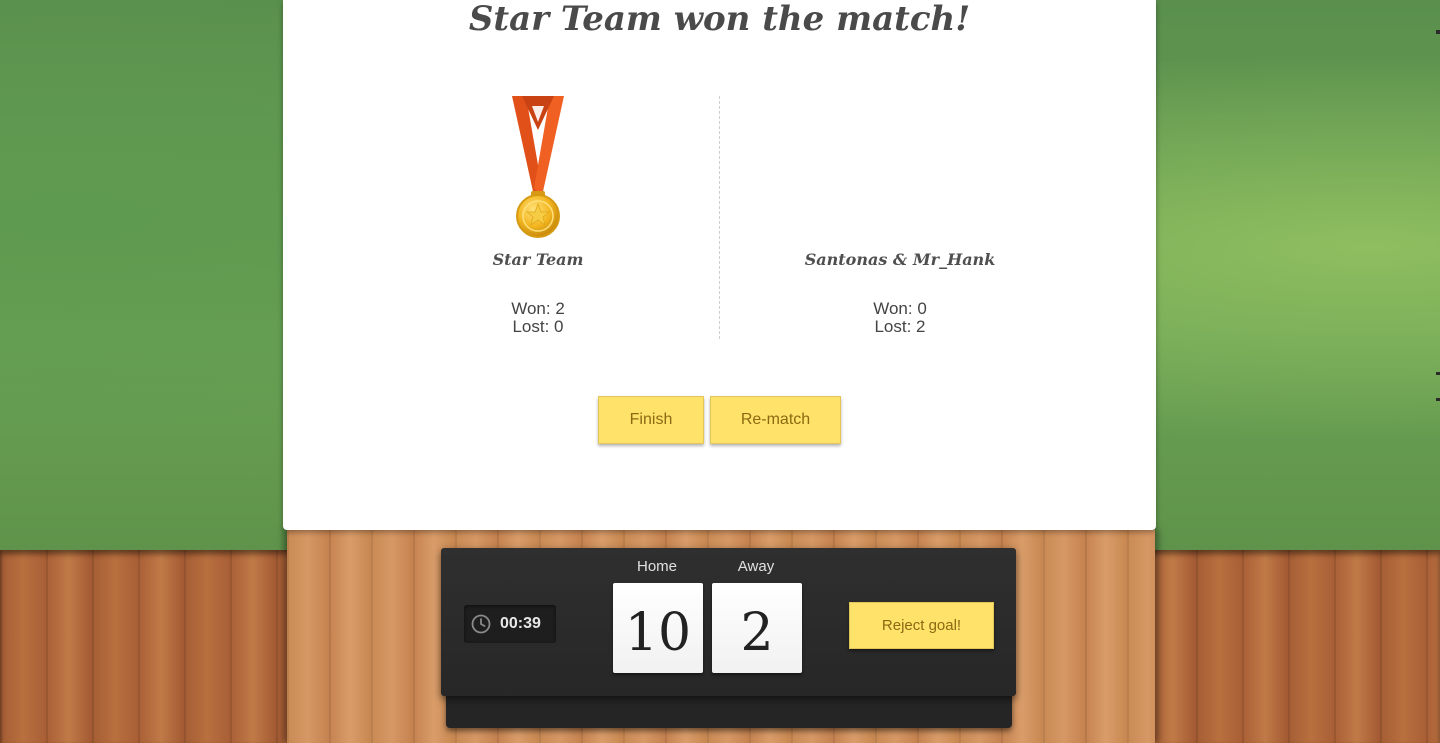 The image size is (1440, 743). What do you see at coordinates (719, 19) in the screenshot?
I see `modal-title: Star Team won the match!` at bounding box center [719, 19].